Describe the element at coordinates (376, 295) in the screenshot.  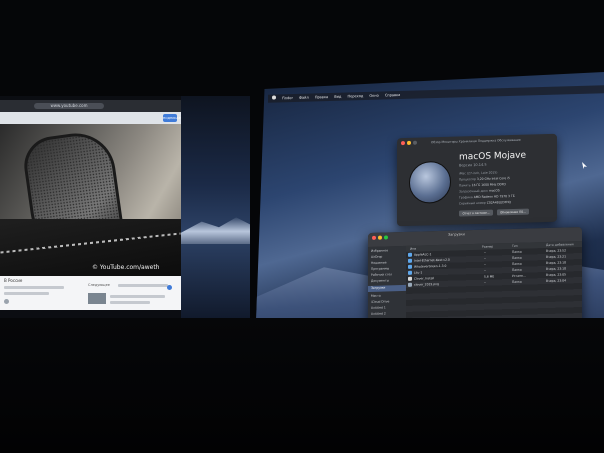
I see `sidebar-header: Места` at that location.